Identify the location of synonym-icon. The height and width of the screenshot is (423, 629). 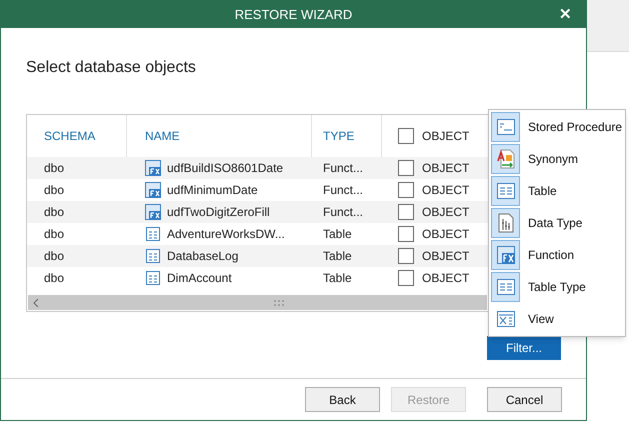
(505, 159).